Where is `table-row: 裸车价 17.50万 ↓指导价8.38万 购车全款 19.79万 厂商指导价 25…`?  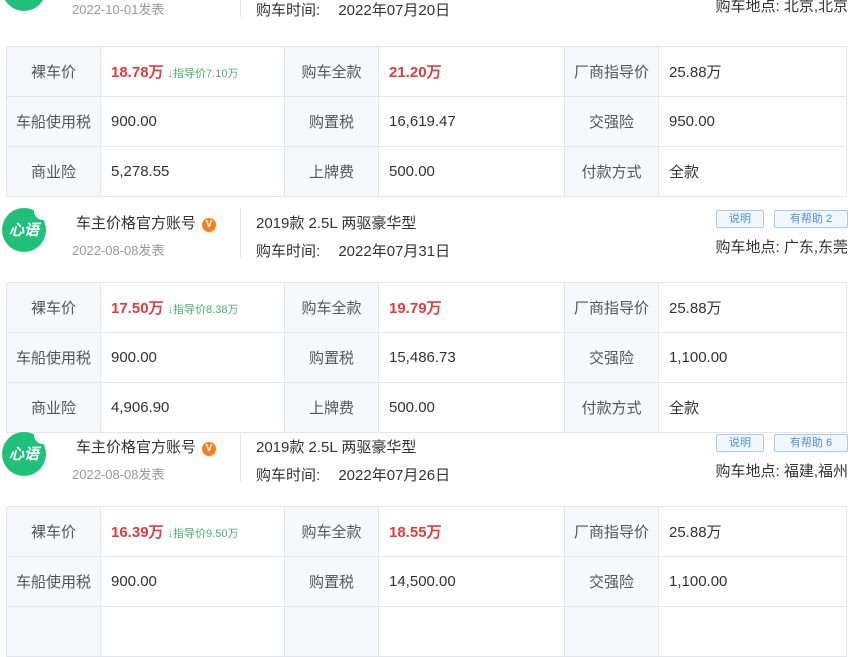 table-row: 裸车价 17.50万 ↓指导价8.38万 购车全款 19.79万 厂商指导价 25… is located at coordinates (426, 307).